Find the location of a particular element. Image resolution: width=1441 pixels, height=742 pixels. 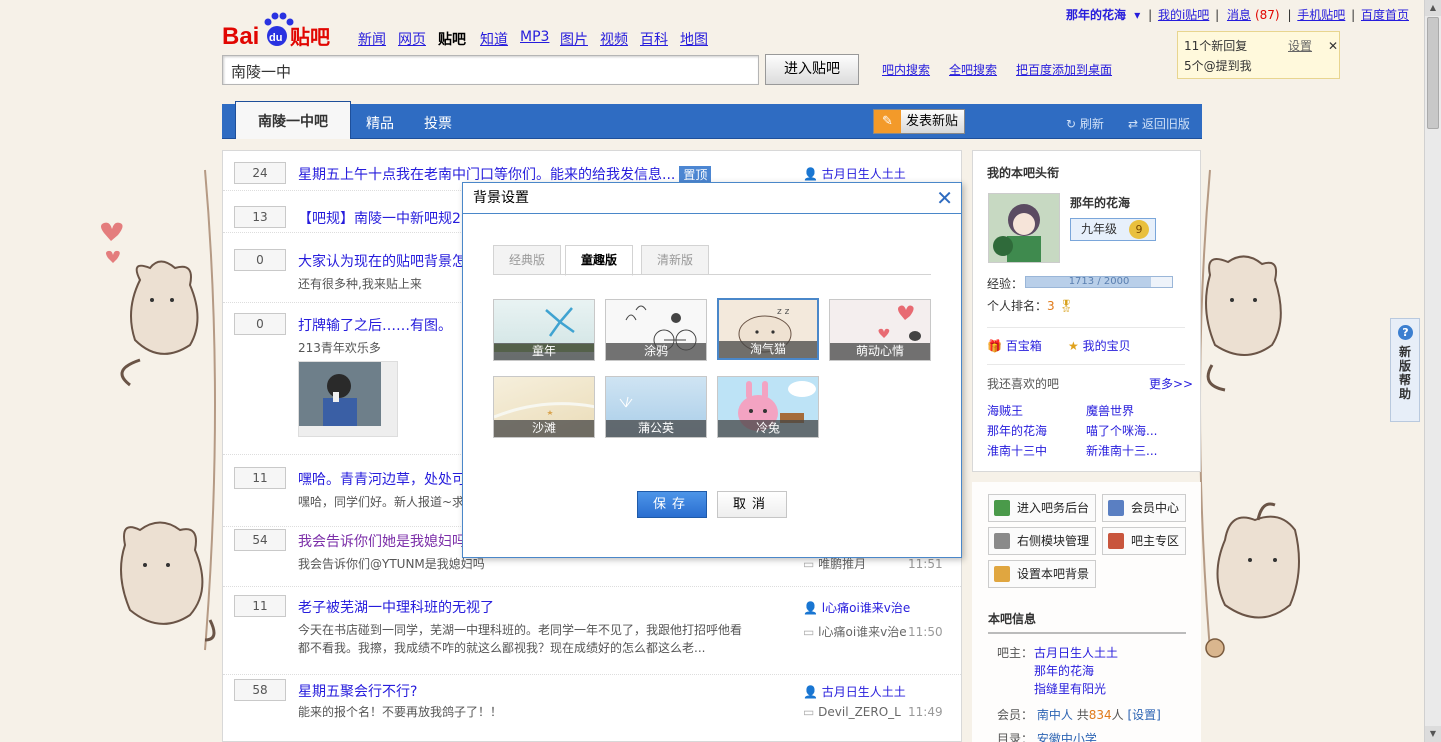

thread-thumbnail is located at coordinates (348, 399).